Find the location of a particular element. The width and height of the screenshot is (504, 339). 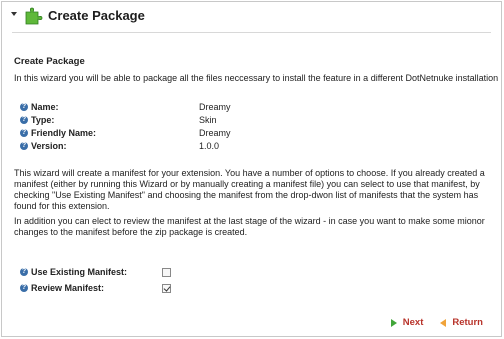

option-review-manifest: ? Review Manifest: is located at coordinates (95, 288).